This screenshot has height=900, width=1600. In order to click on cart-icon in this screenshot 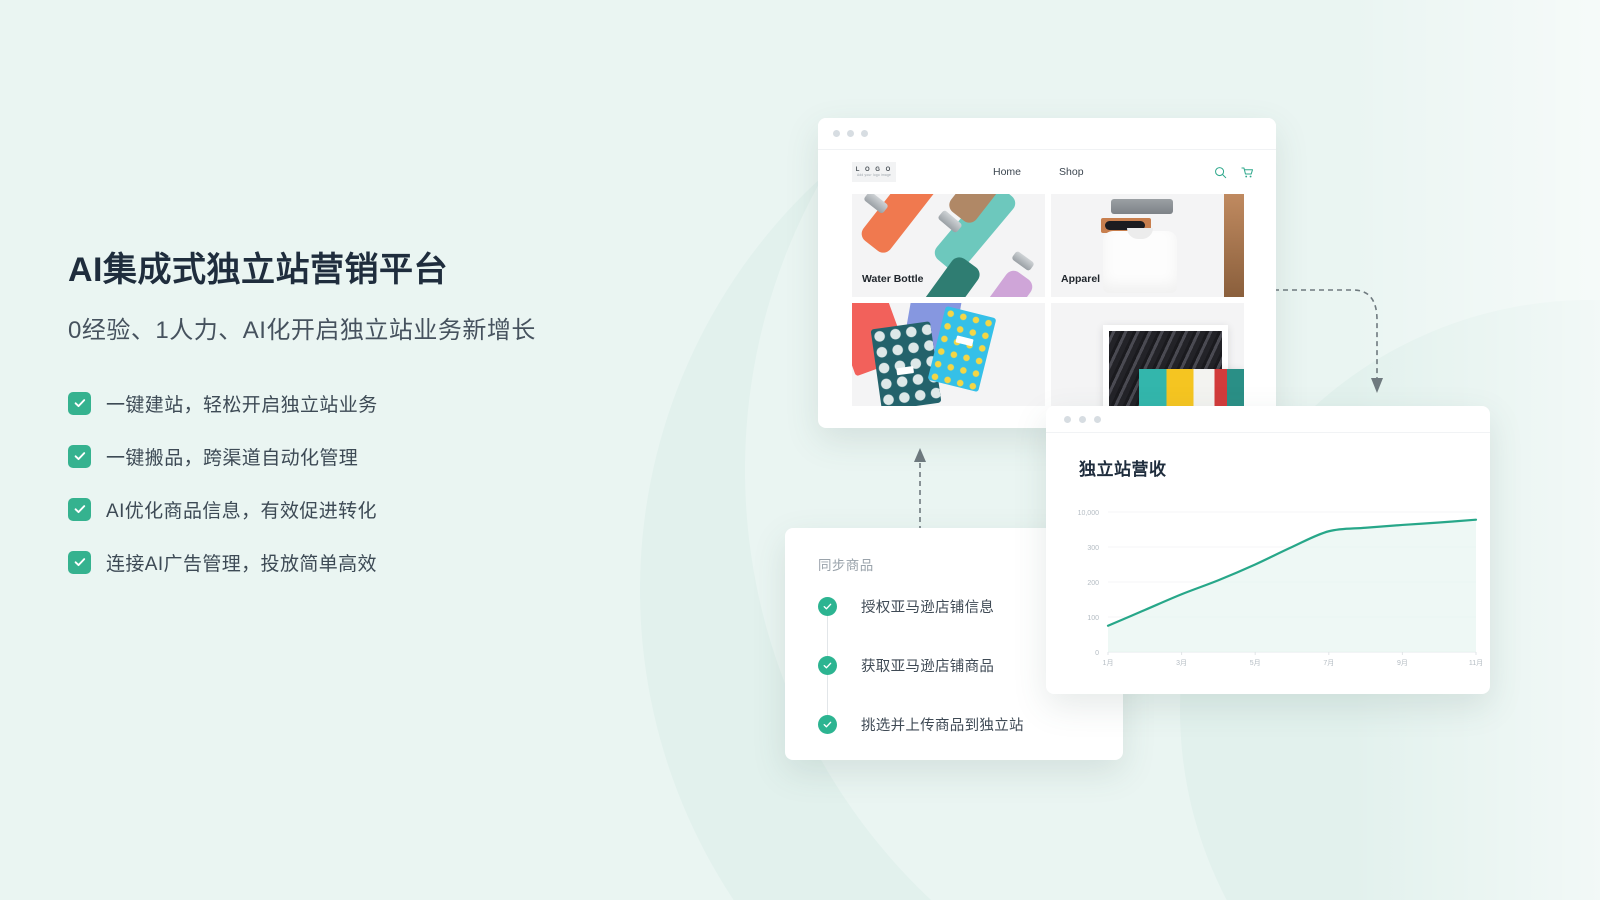, I will do `click(1247, 172)`.